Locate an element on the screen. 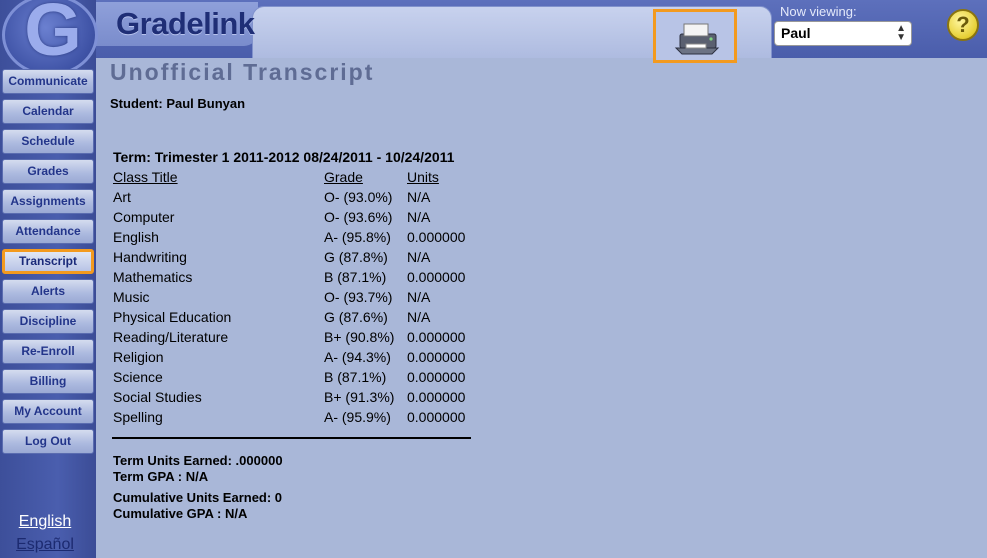 Image resolution: width=987 pixels, height=558 pixels. sidebar-item-attendance: Attendance is located at coordinates (48, 231).